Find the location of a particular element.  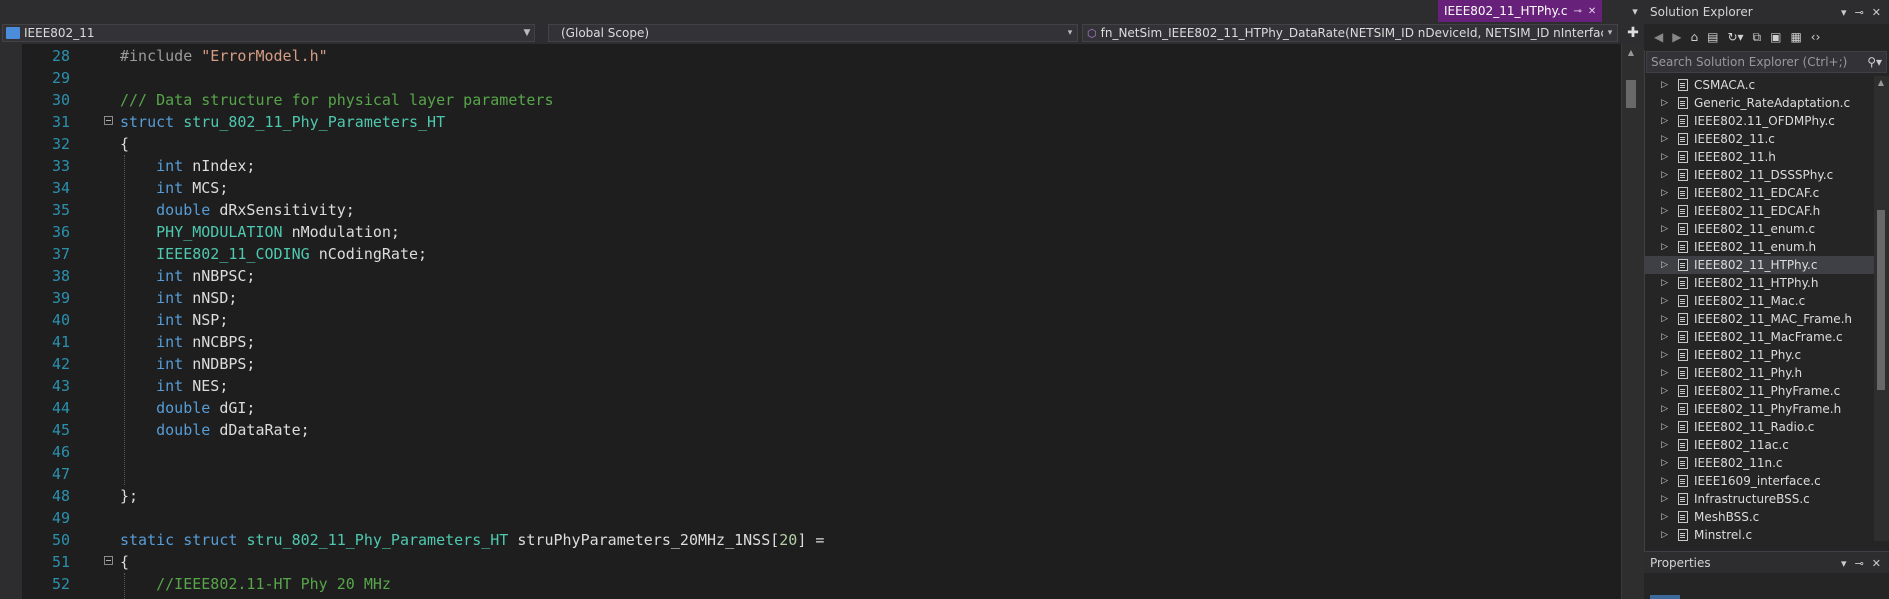

code-line: 37 IEEE802_11_CODING nCodingRate; is located at coordinates (810, 254).